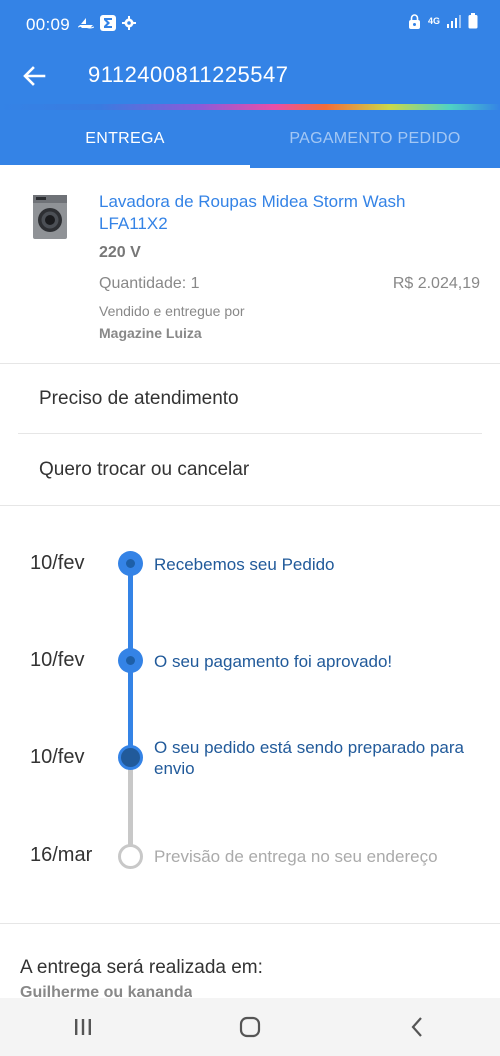  I want to click on home-icon, so click(250, 1027).